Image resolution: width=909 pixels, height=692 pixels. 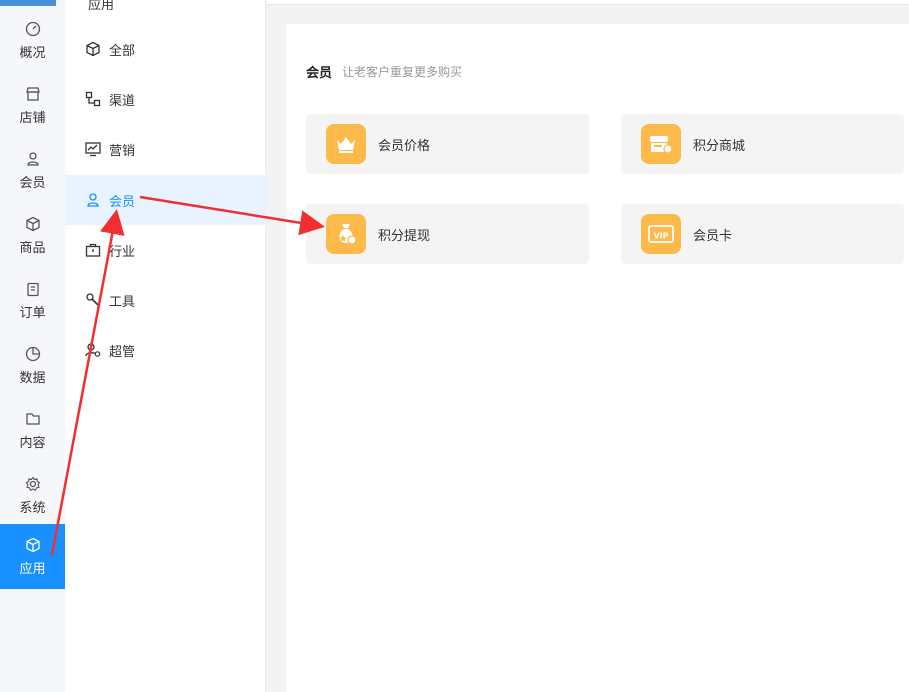 I want to click on sub-item-all: 全部, so click(x=165, y=49).